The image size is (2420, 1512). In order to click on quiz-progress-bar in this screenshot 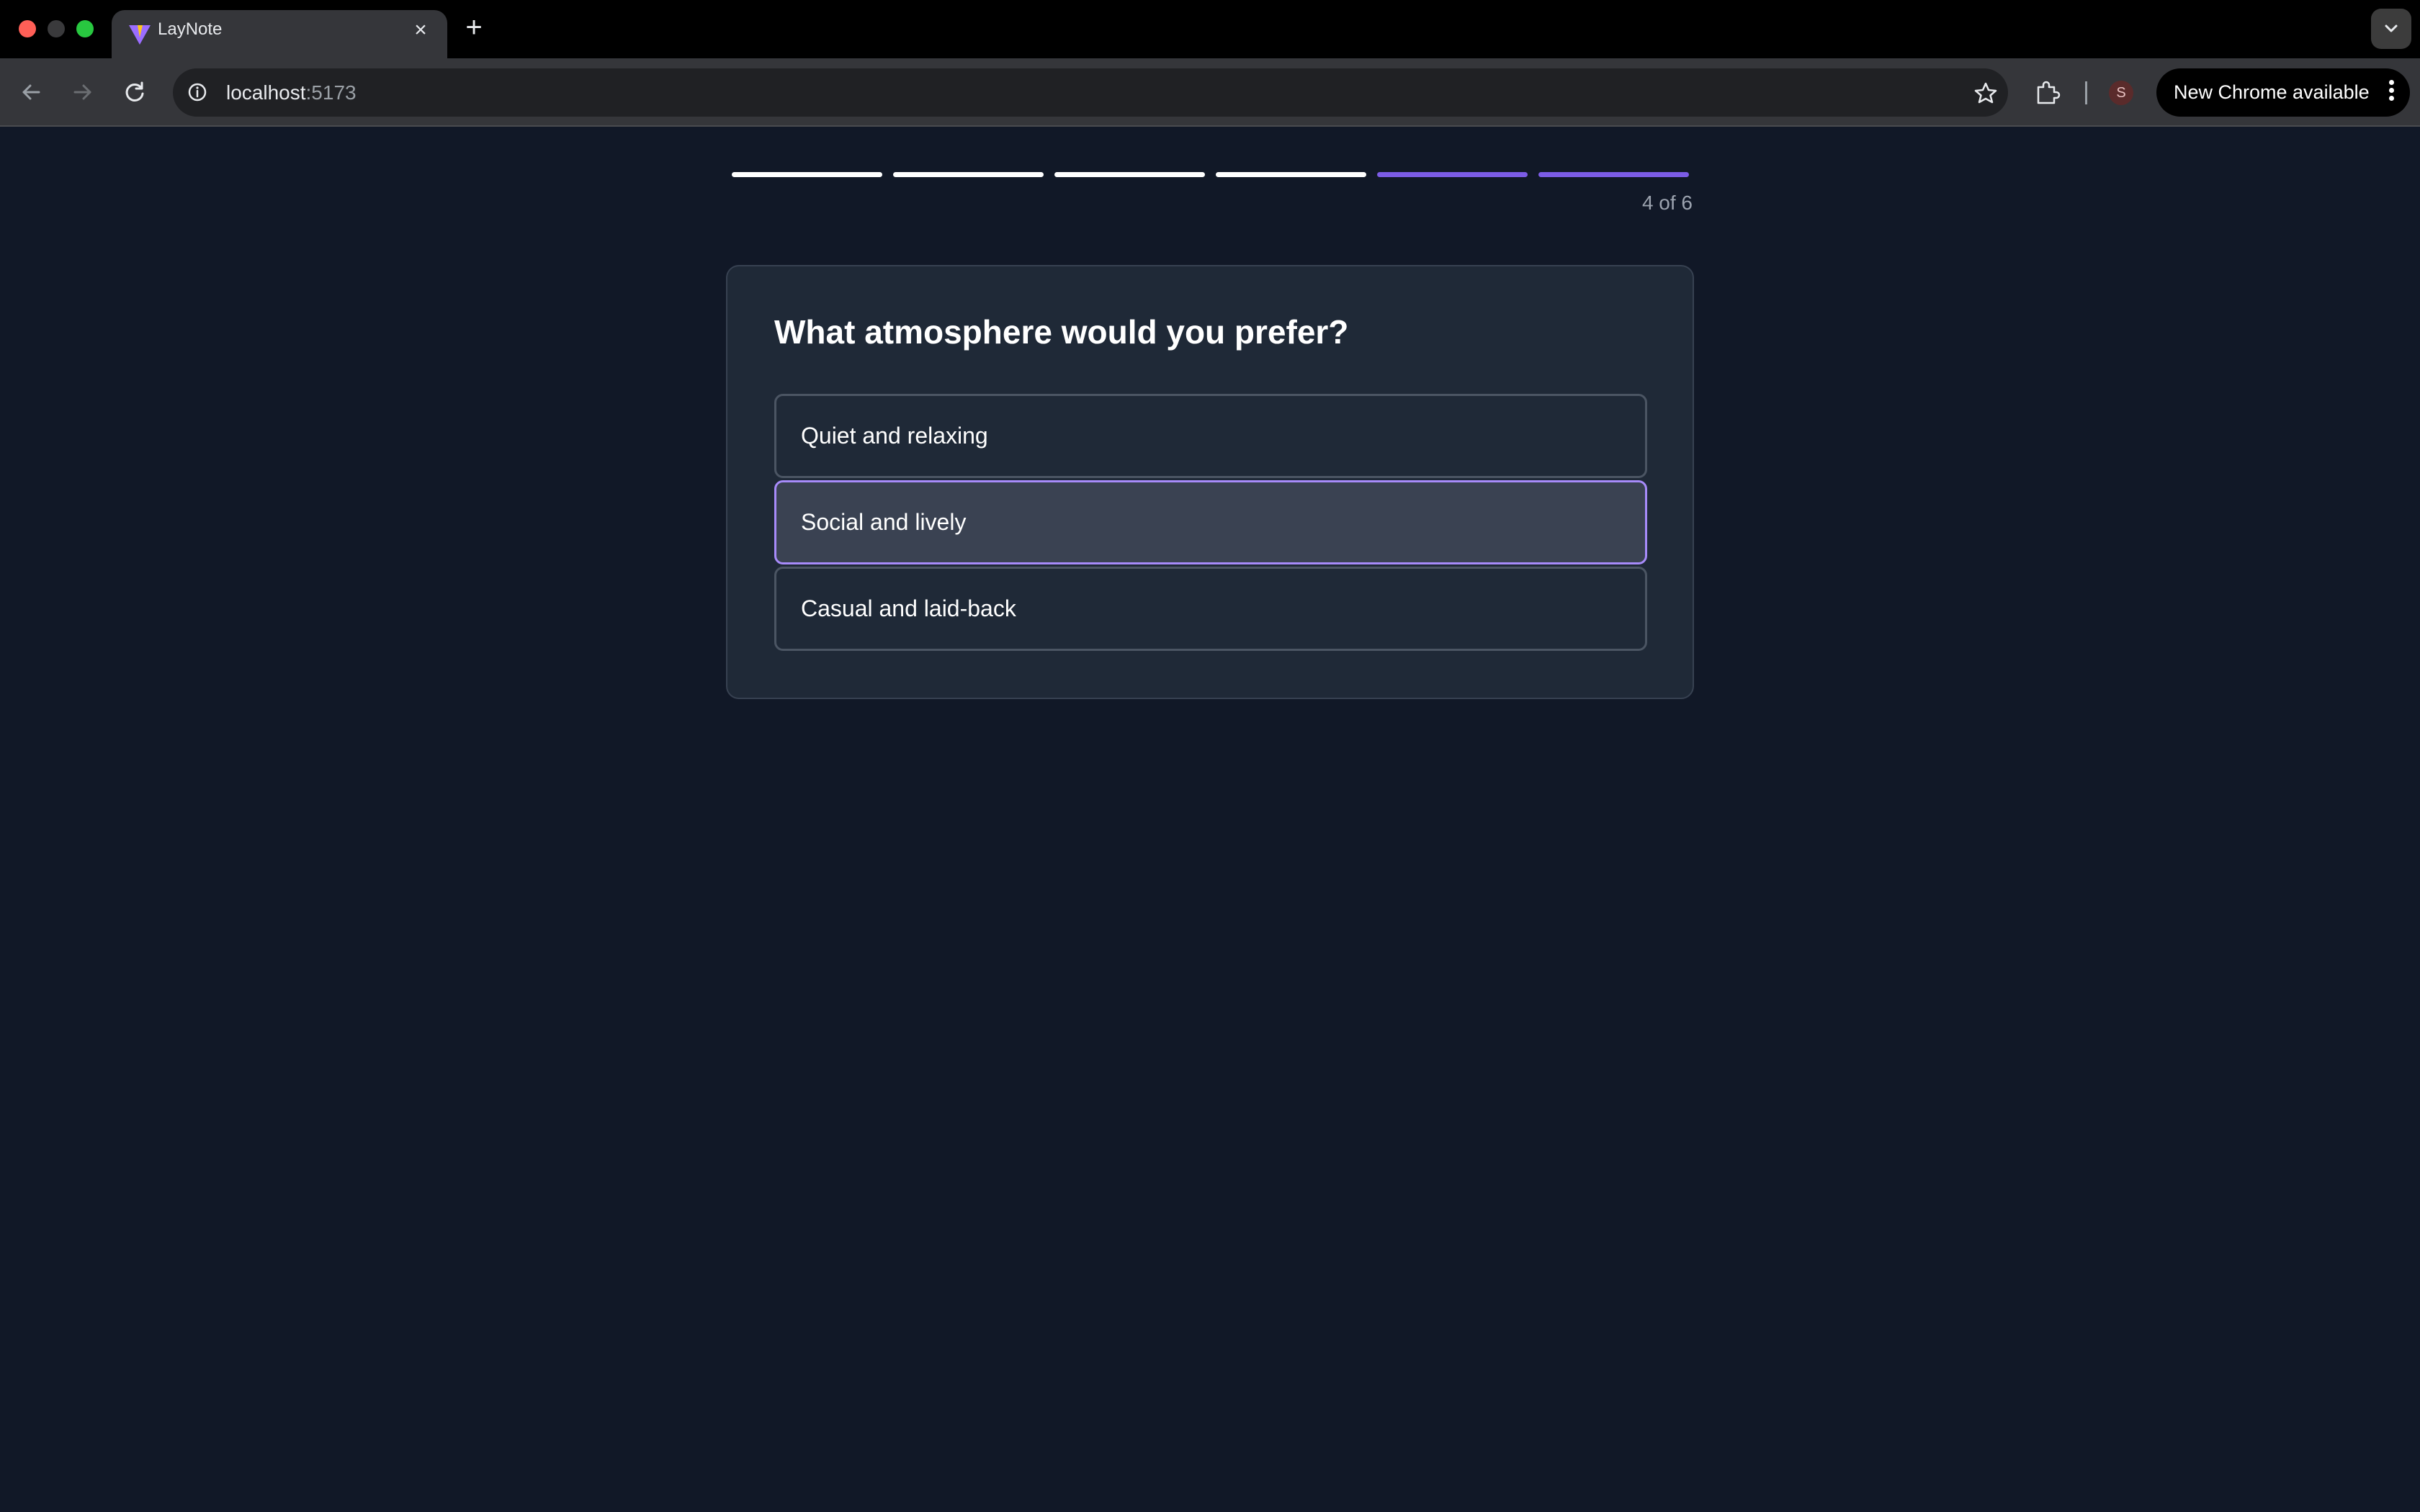, I will do `click(1210, 175)`.